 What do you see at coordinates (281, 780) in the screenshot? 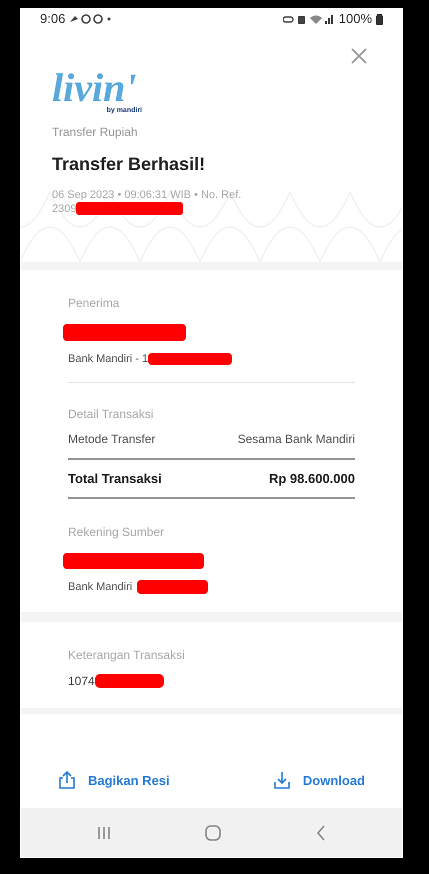
I see `download-icon` at bounding box center [281, 780].